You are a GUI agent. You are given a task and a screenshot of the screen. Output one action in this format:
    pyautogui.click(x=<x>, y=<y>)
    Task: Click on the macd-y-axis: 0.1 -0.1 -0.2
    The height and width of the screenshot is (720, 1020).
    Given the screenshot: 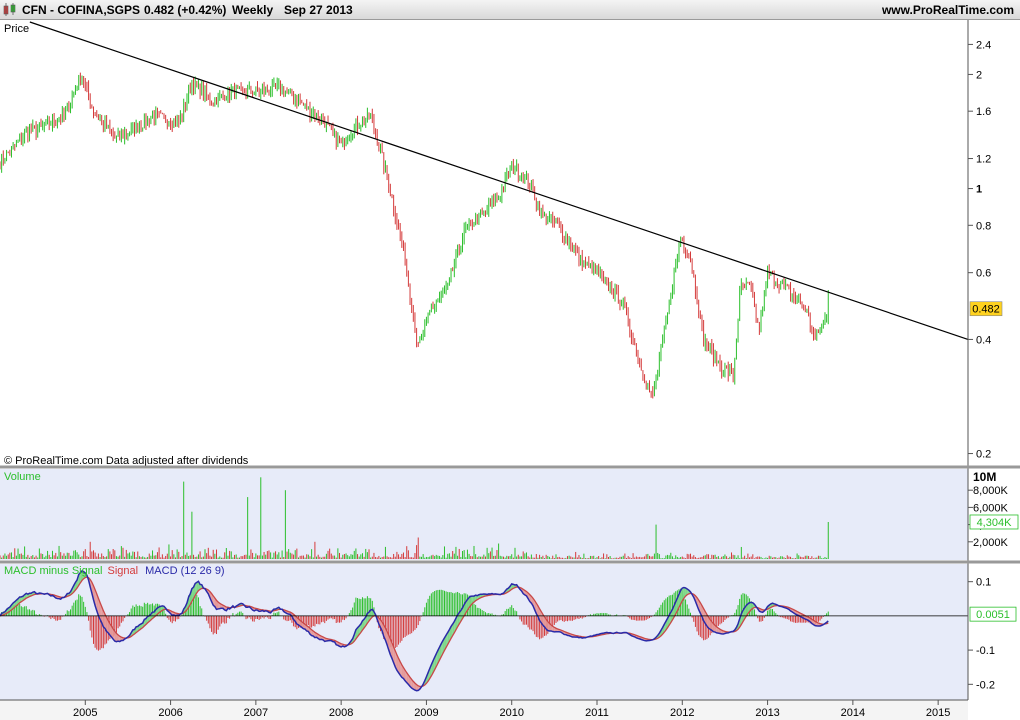 What is the action you would take?
    pyautogui.click(x=981, y=634)
    